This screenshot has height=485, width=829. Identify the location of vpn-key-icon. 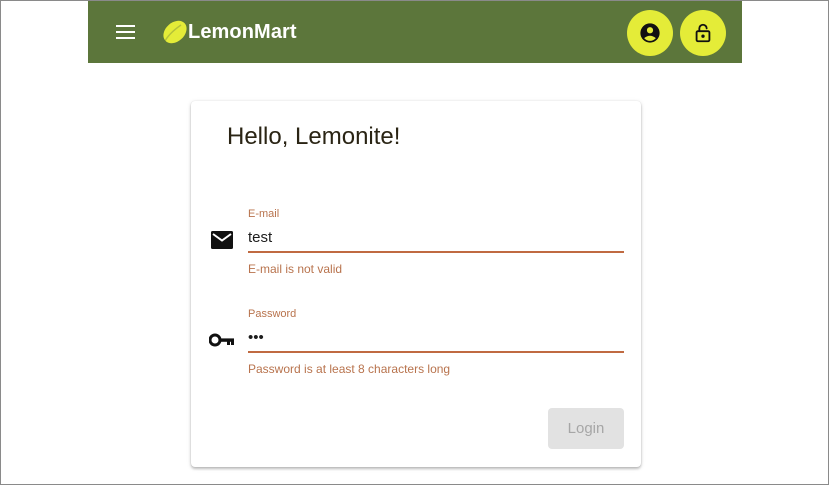
(221, 340).